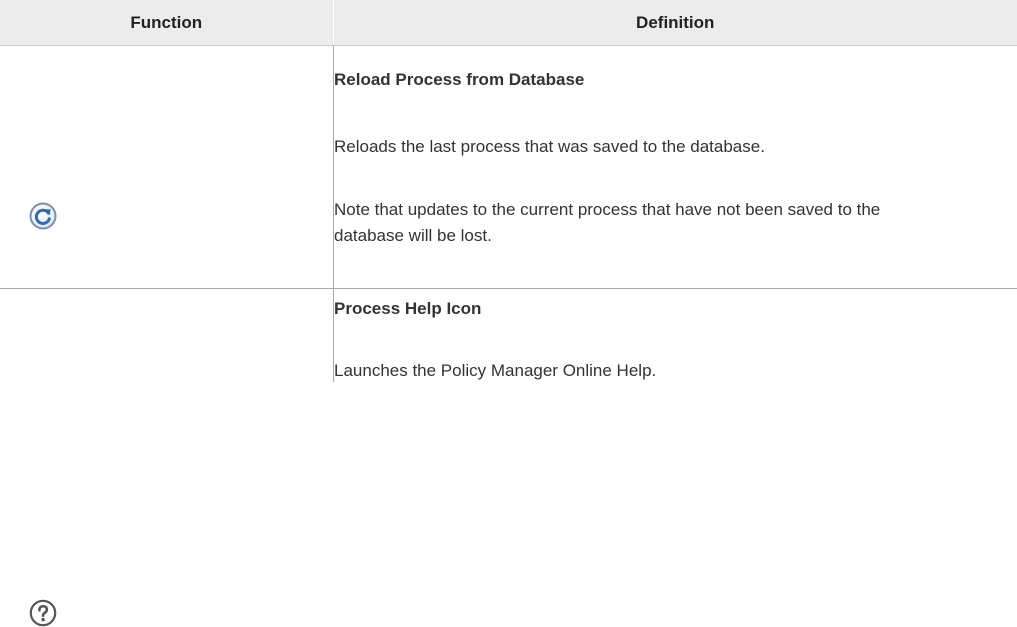 The width and height of the screenshot is (1017, 627). What do you see at coordinates (167, 23) in the screenshot?
I see `function-column-header: Function` at bounding box center [167, 23].